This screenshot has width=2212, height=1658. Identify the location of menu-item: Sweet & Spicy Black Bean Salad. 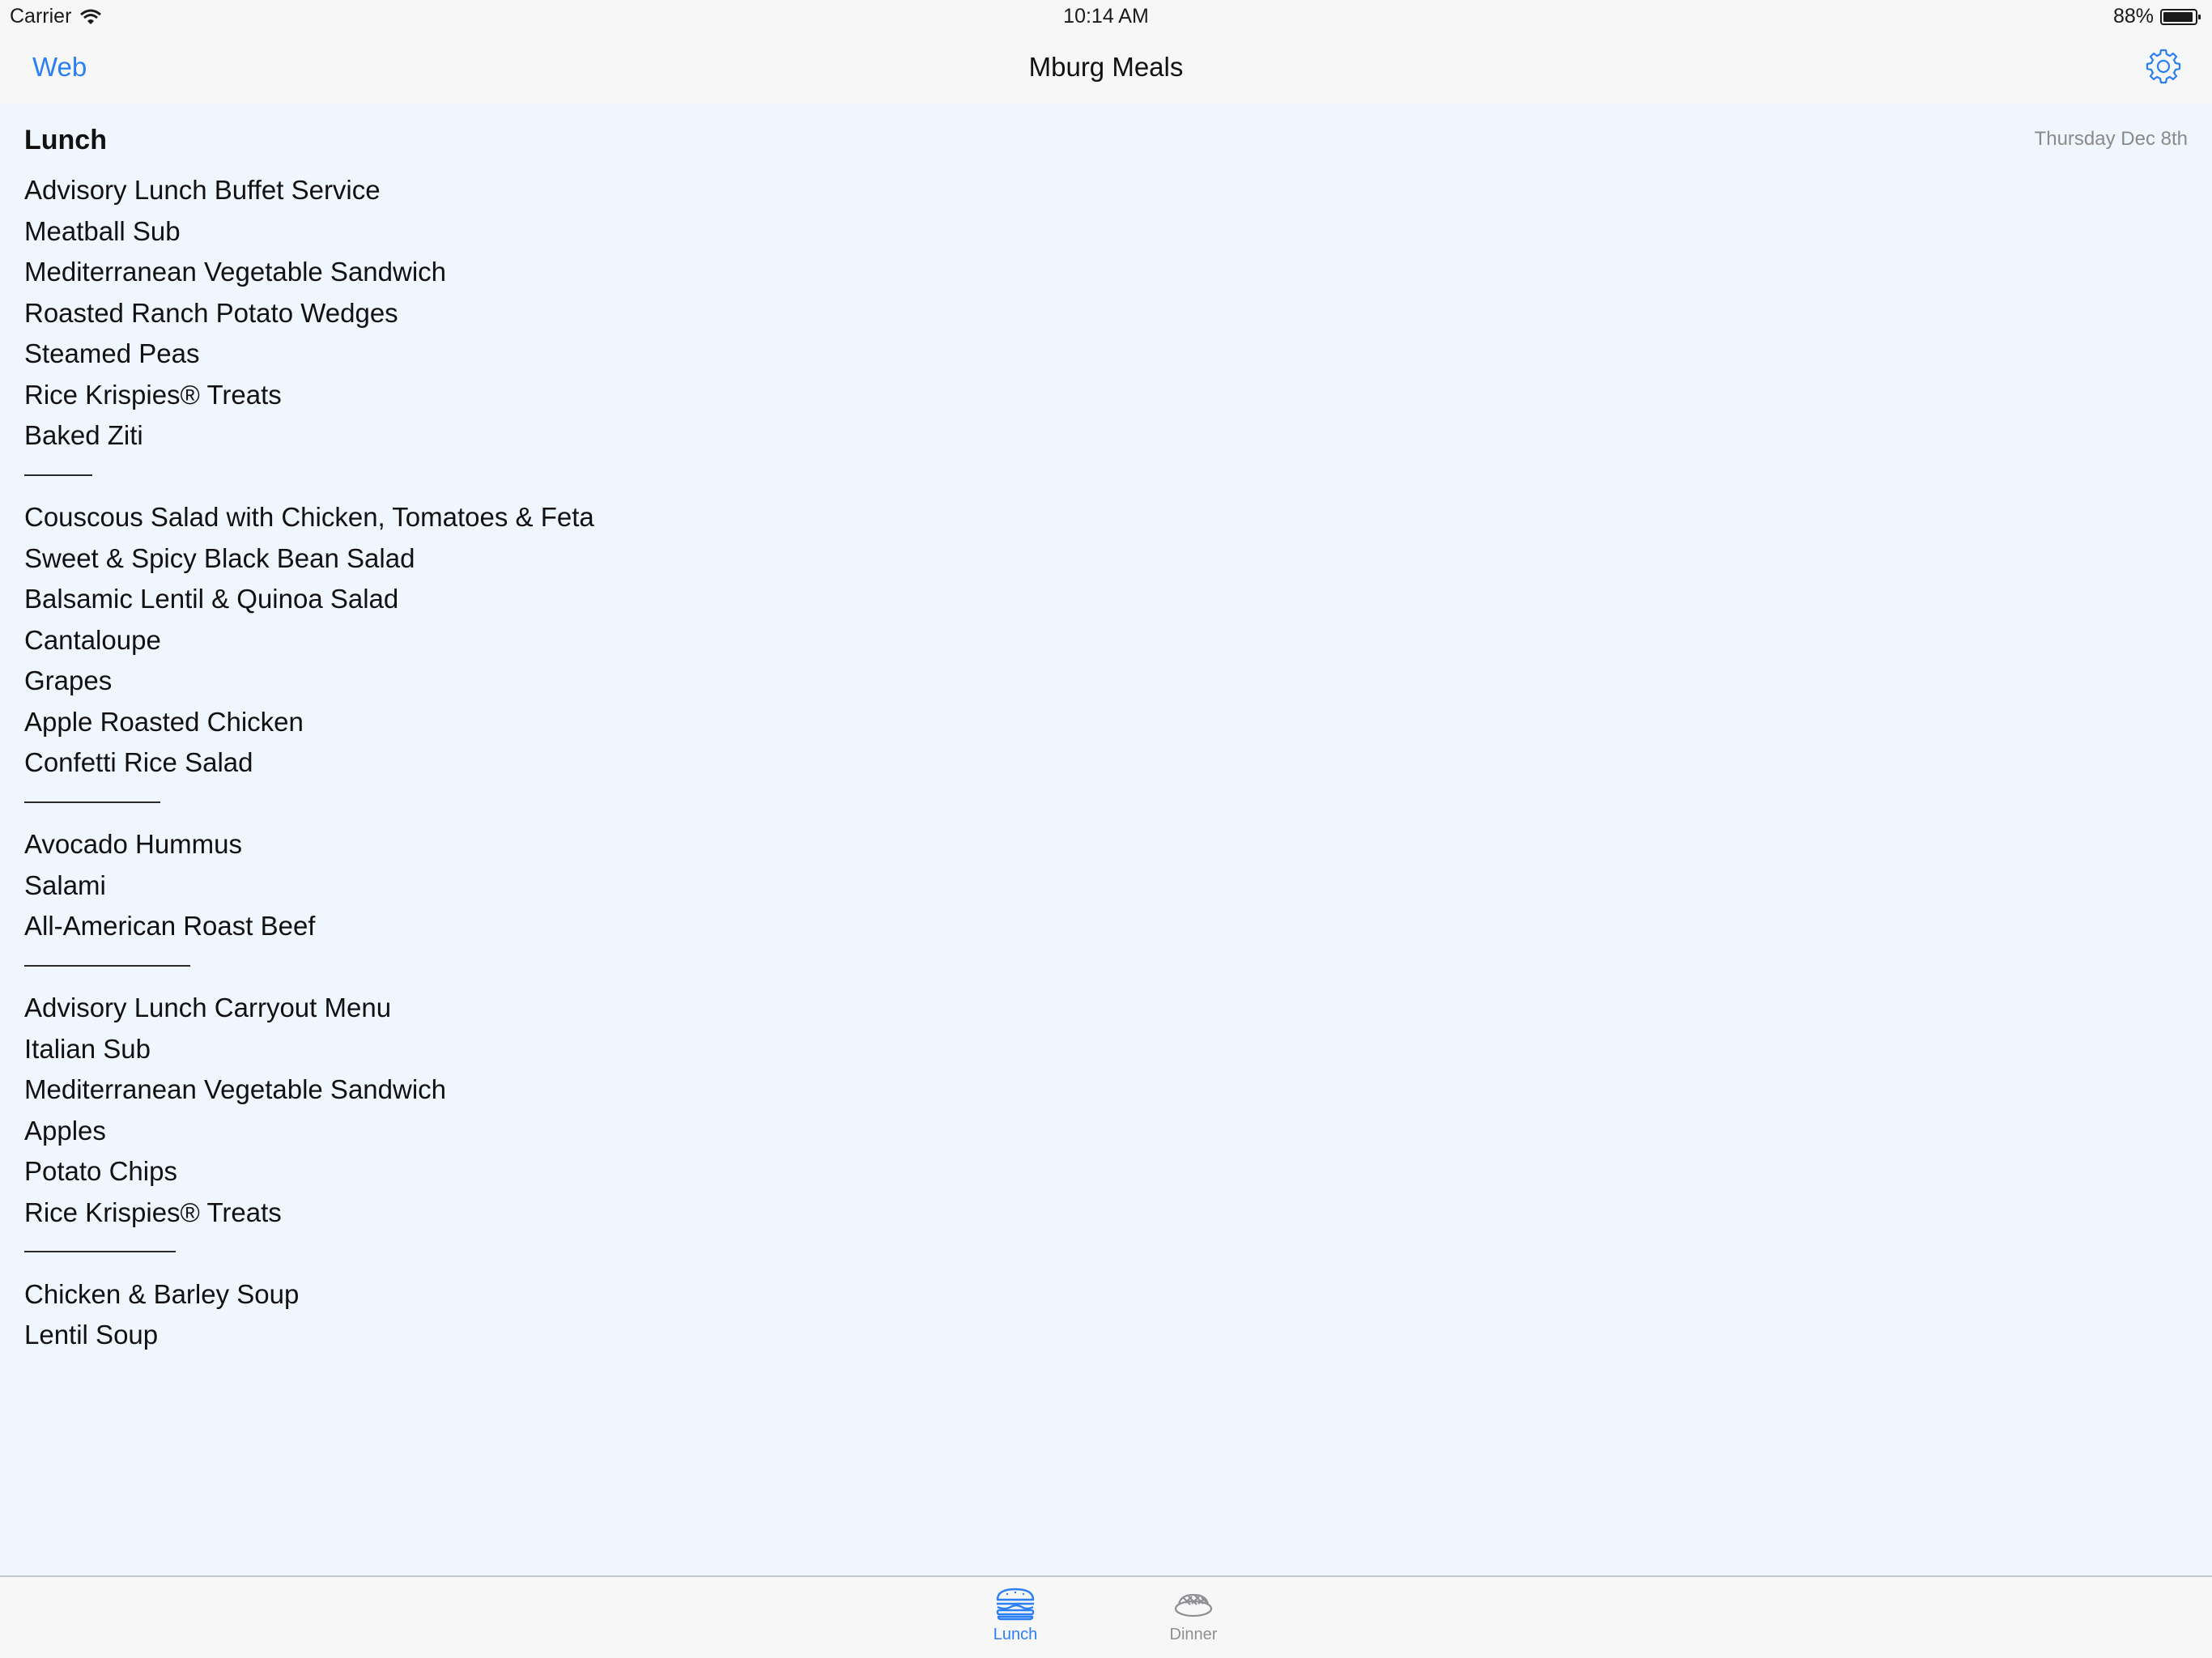
(219, 557).